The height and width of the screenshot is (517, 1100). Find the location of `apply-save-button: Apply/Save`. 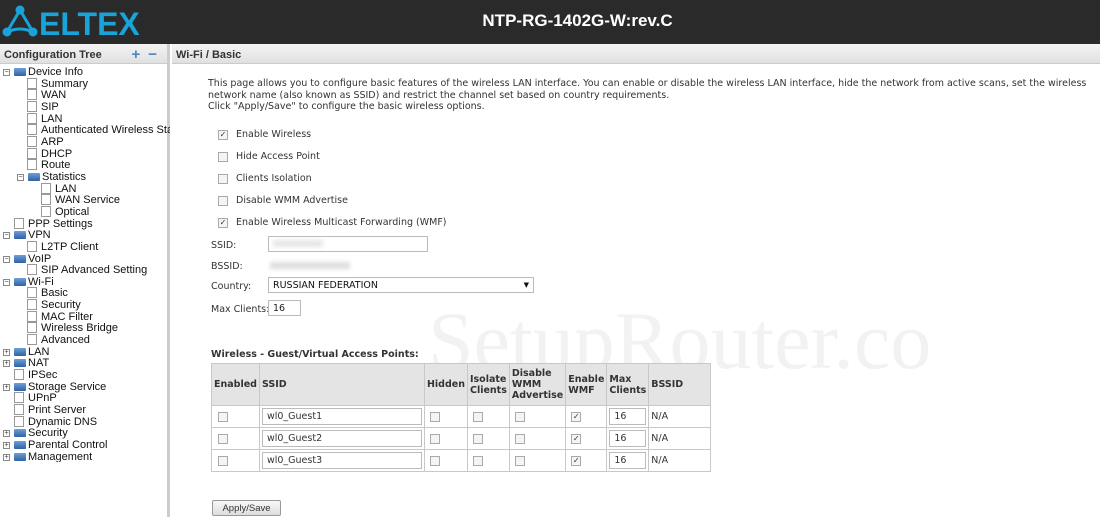

apply-save-button: Apply/Save is located at coordinates (246, 508).